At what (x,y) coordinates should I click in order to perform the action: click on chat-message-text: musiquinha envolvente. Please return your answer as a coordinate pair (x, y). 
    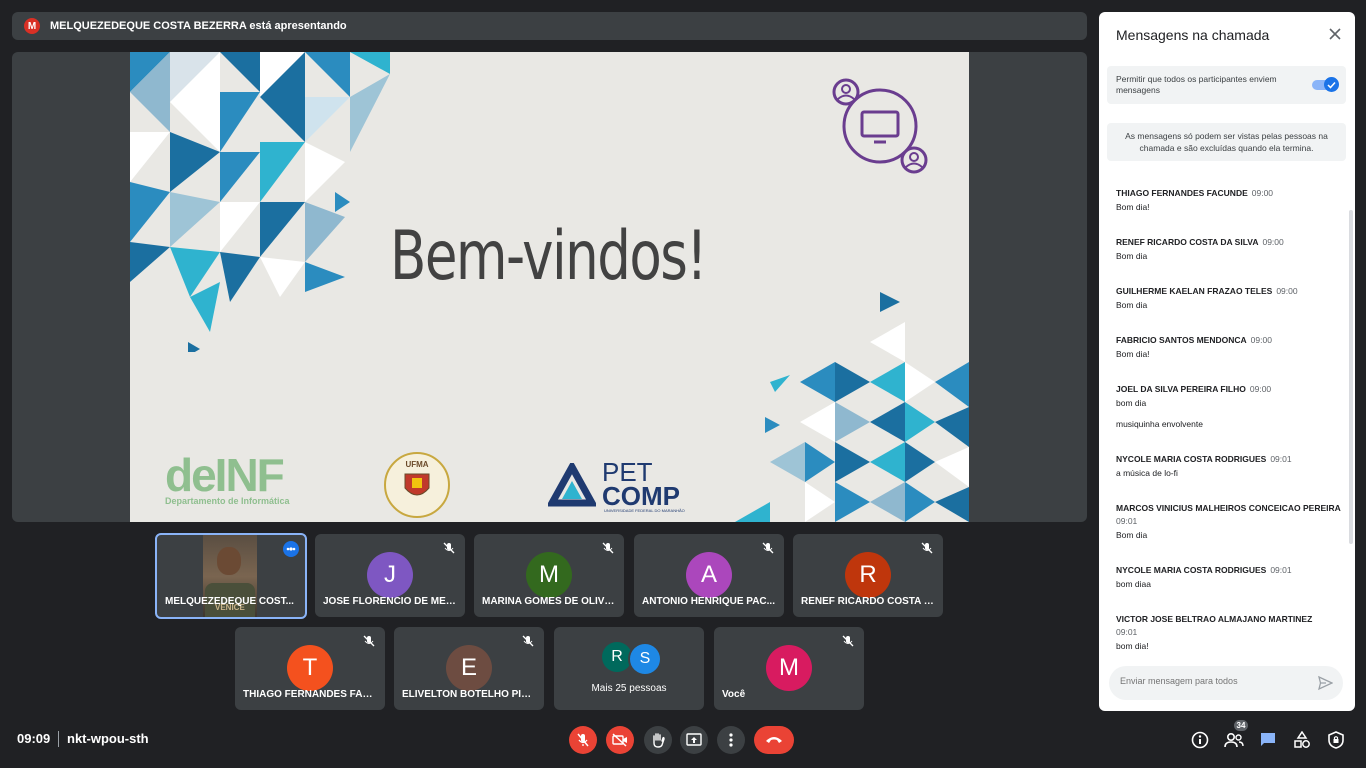
    Looking at the image, I should click on (1159, 424).